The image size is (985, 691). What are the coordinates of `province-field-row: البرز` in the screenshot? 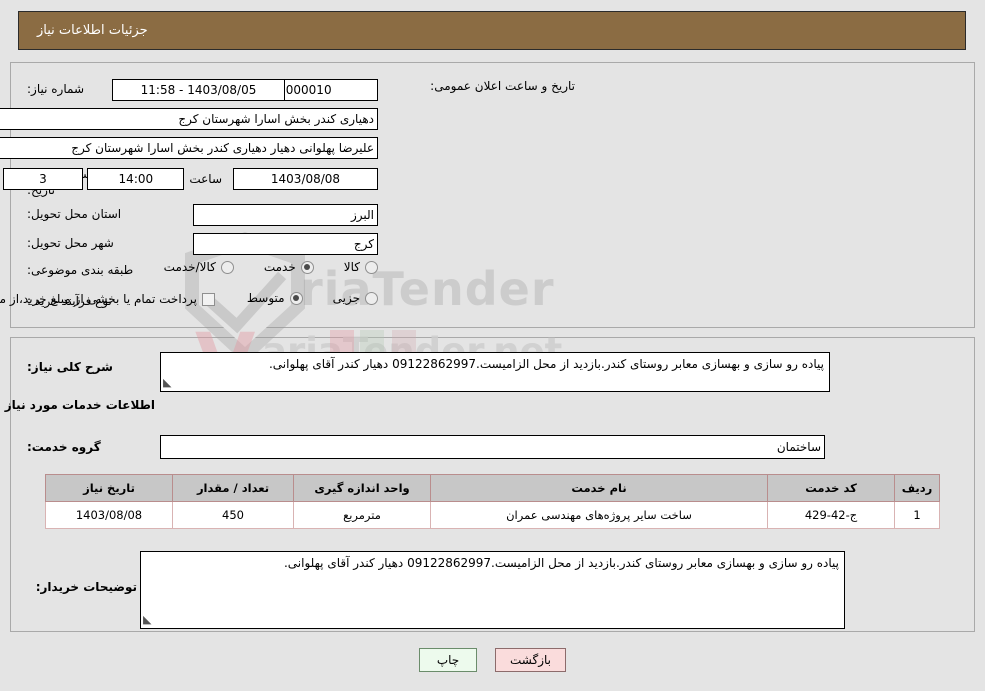 It's located at (285, 215).